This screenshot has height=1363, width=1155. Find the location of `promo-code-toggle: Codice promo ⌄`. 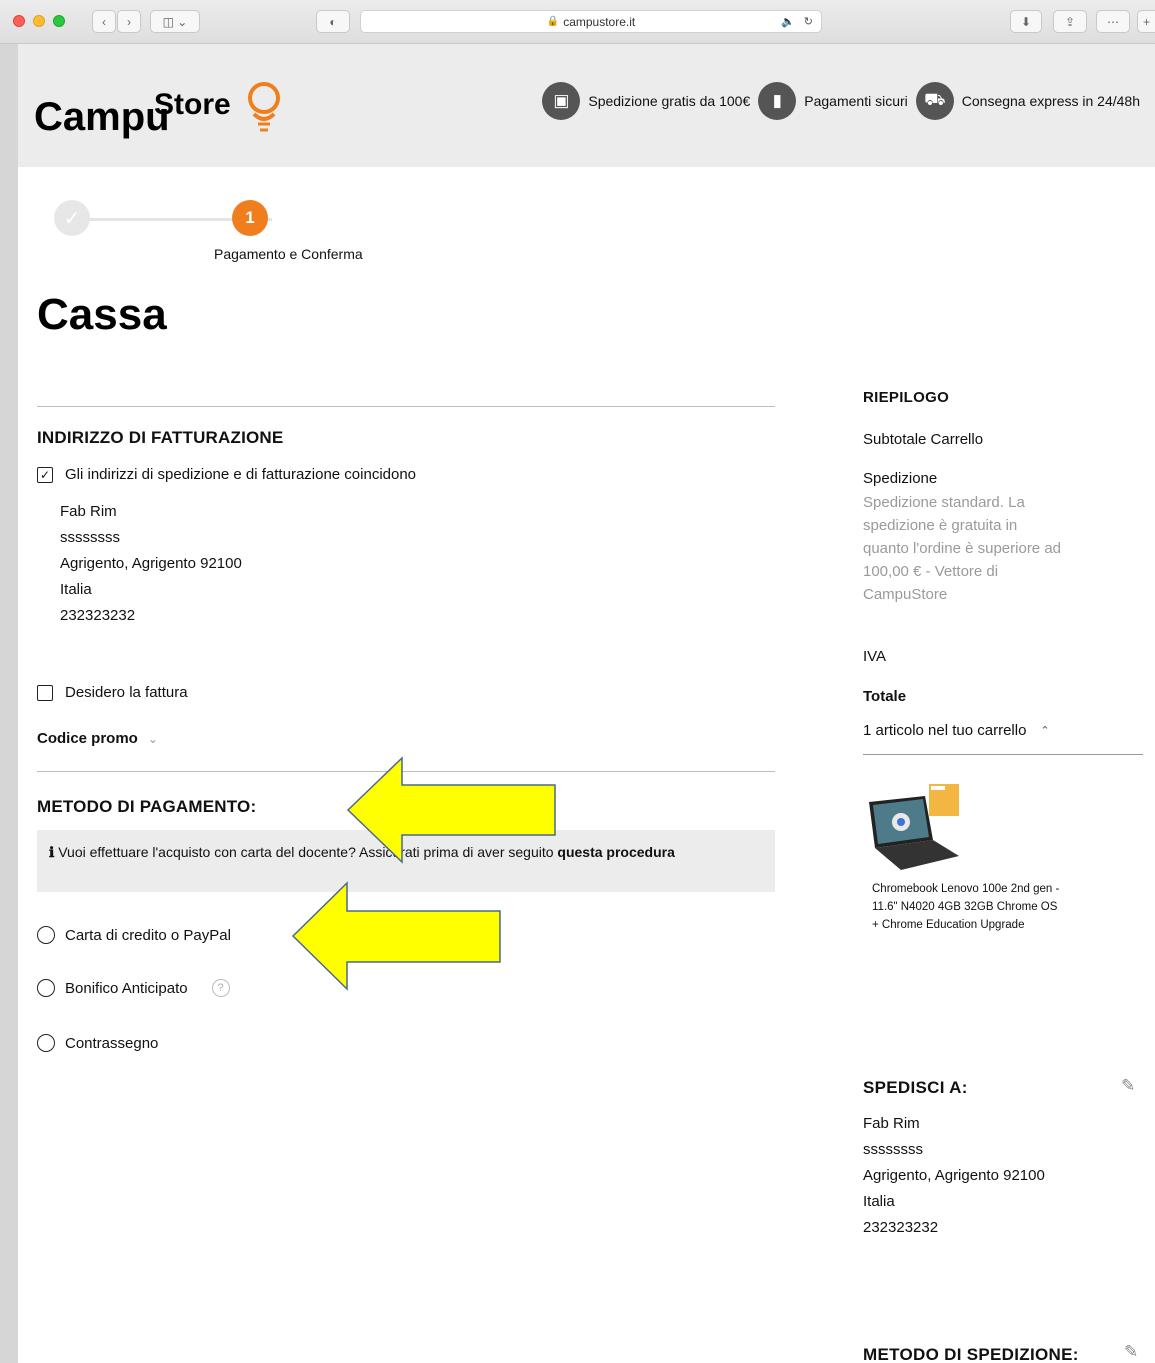

promo-code-toggle: Codice promo ⌄ is located at coordinates (97, 738).